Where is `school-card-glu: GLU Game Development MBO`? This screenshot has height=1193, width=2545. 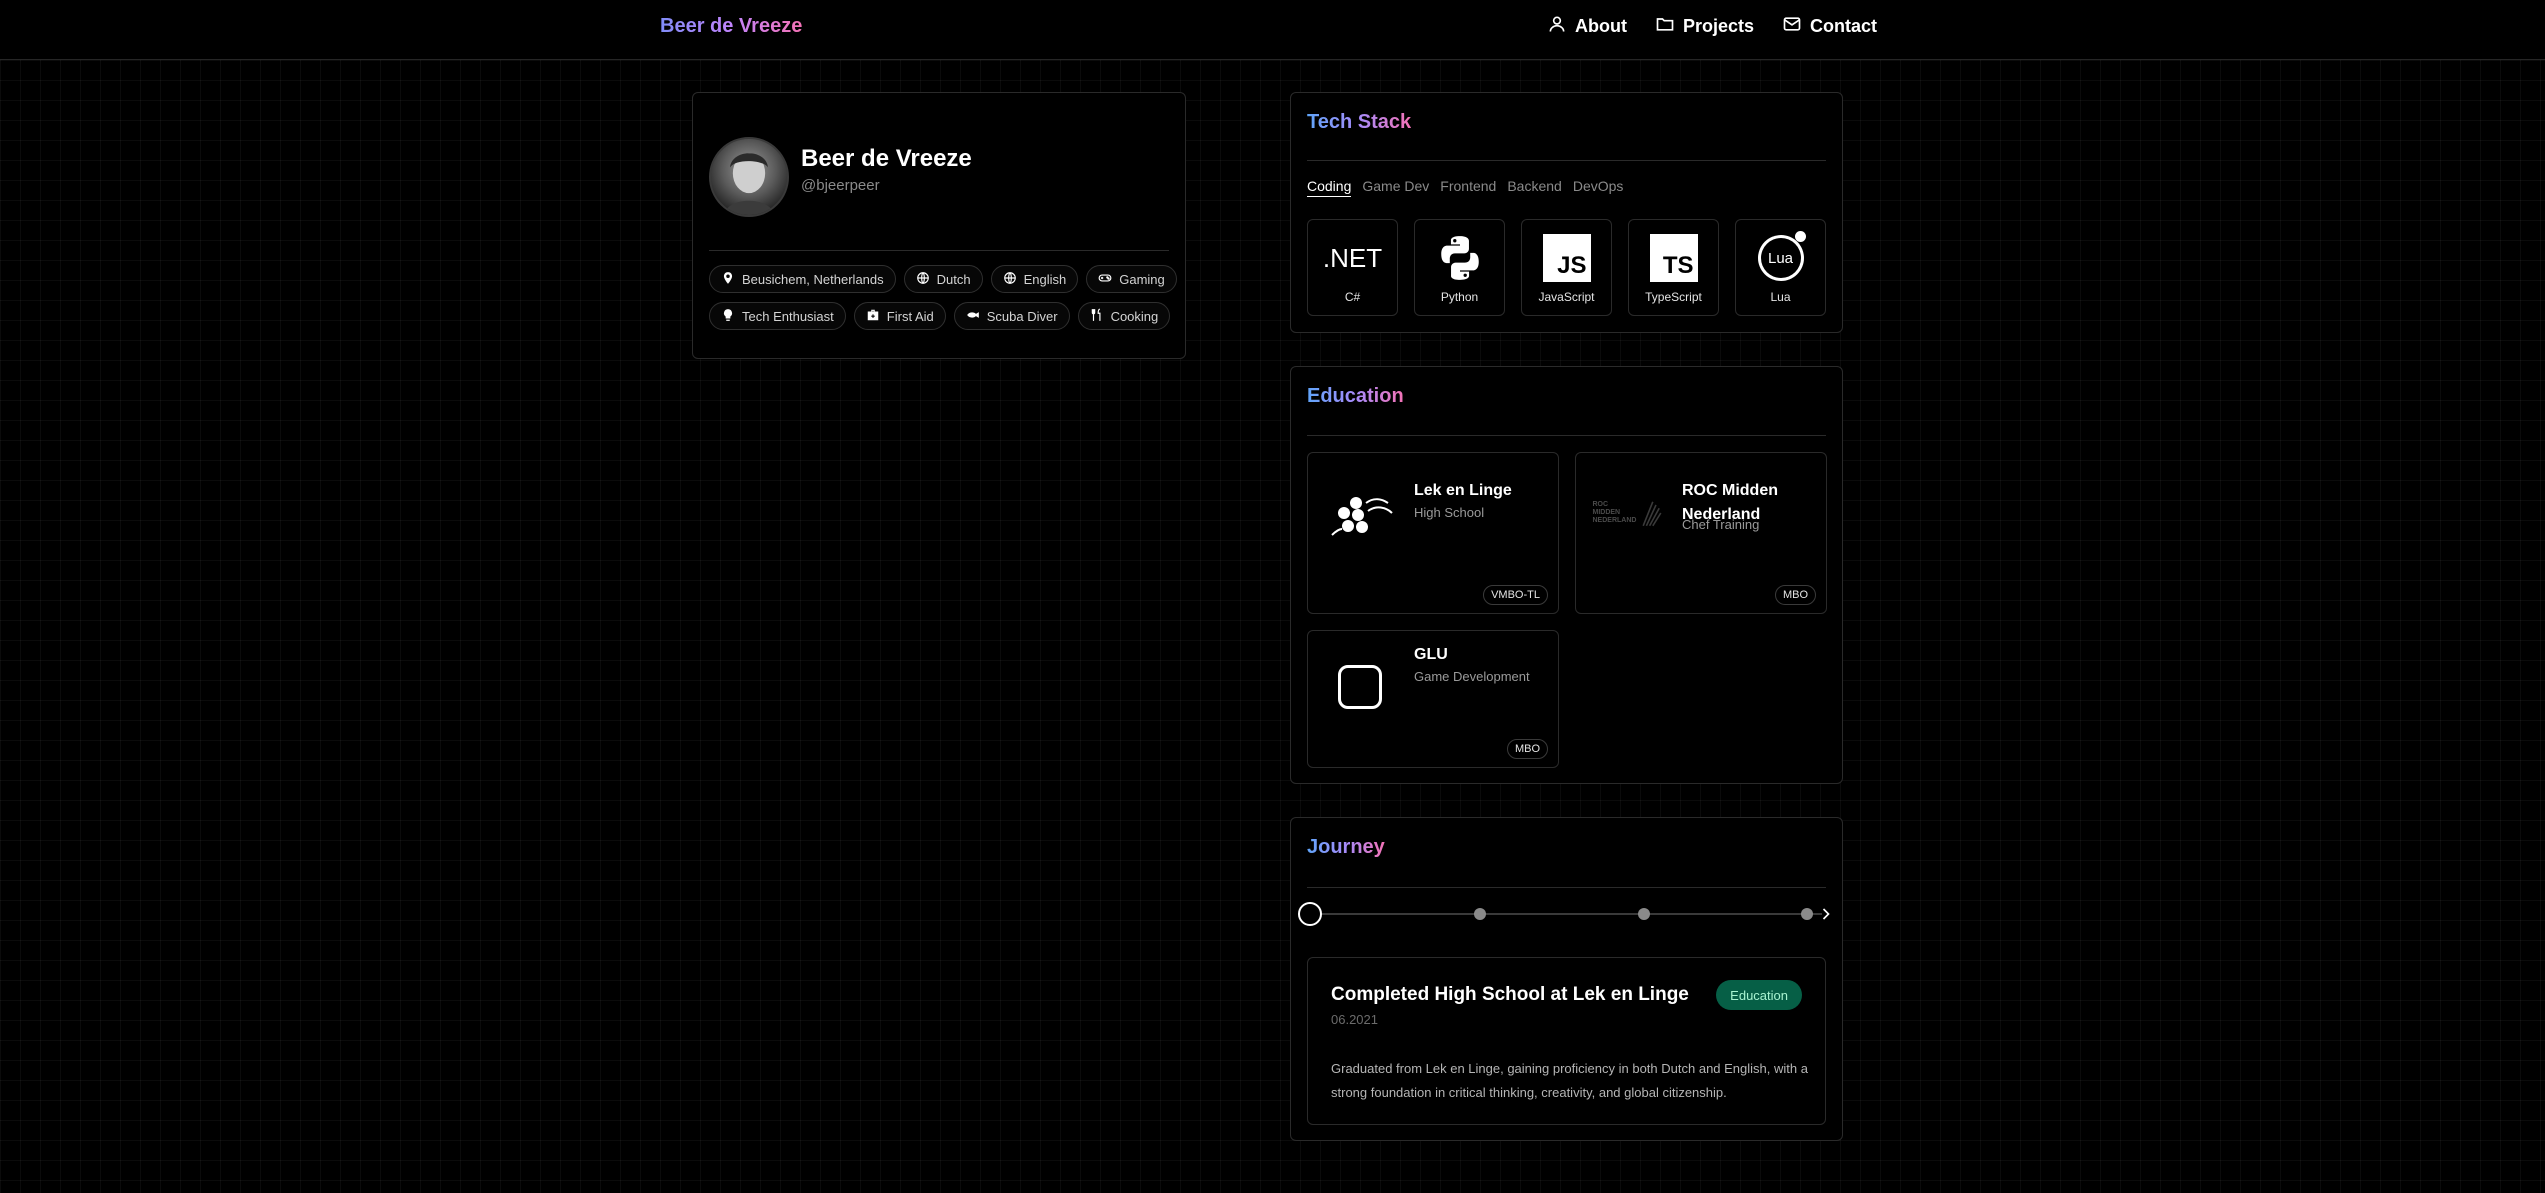
school-card-glu: GLU Game Development MBO is located at coordinates (1433, 699).